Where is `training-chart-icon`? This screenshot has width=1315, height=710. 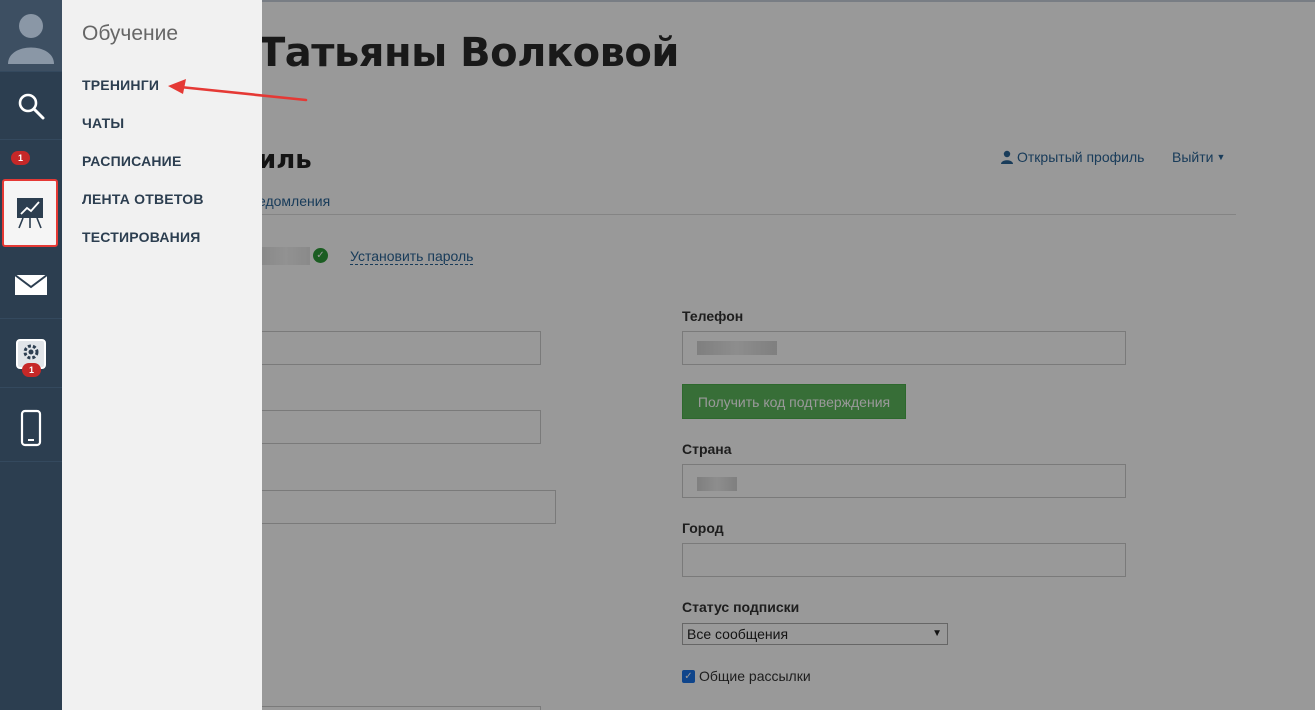 training-chart-icon is located at coordinates (30, 213).